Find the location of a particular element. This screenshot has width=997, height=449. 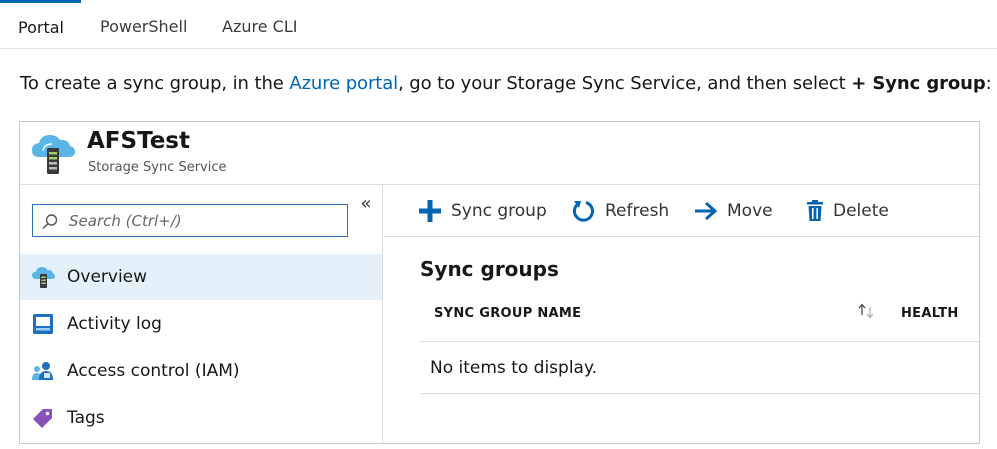

tab-azure-cli: Azure CLI is located at coordinates (259, 24).